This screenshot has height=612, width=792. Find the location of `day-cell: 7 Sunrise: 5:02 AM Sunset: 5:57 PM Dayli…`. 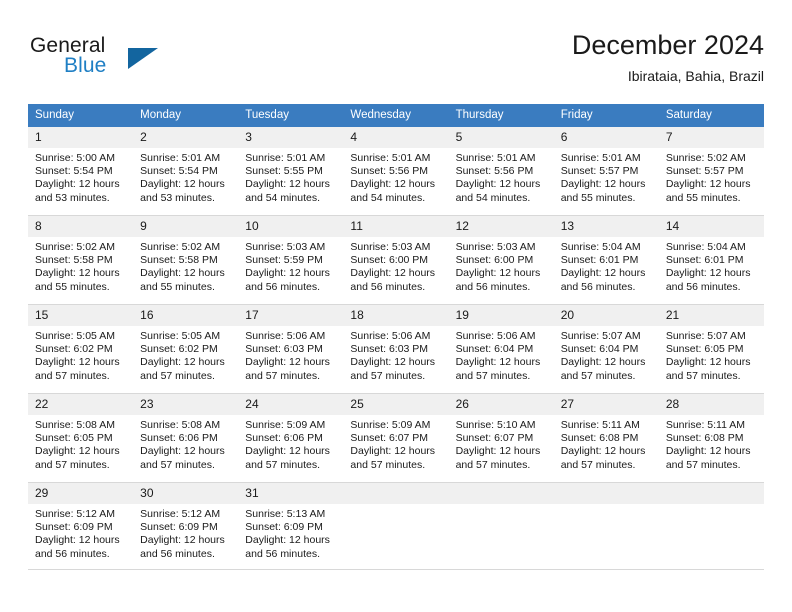

day-cell: 7 Sunrise: 5:02 AM Sunset: 5:57 PM Dayli… is located at coordinates (711, 171).